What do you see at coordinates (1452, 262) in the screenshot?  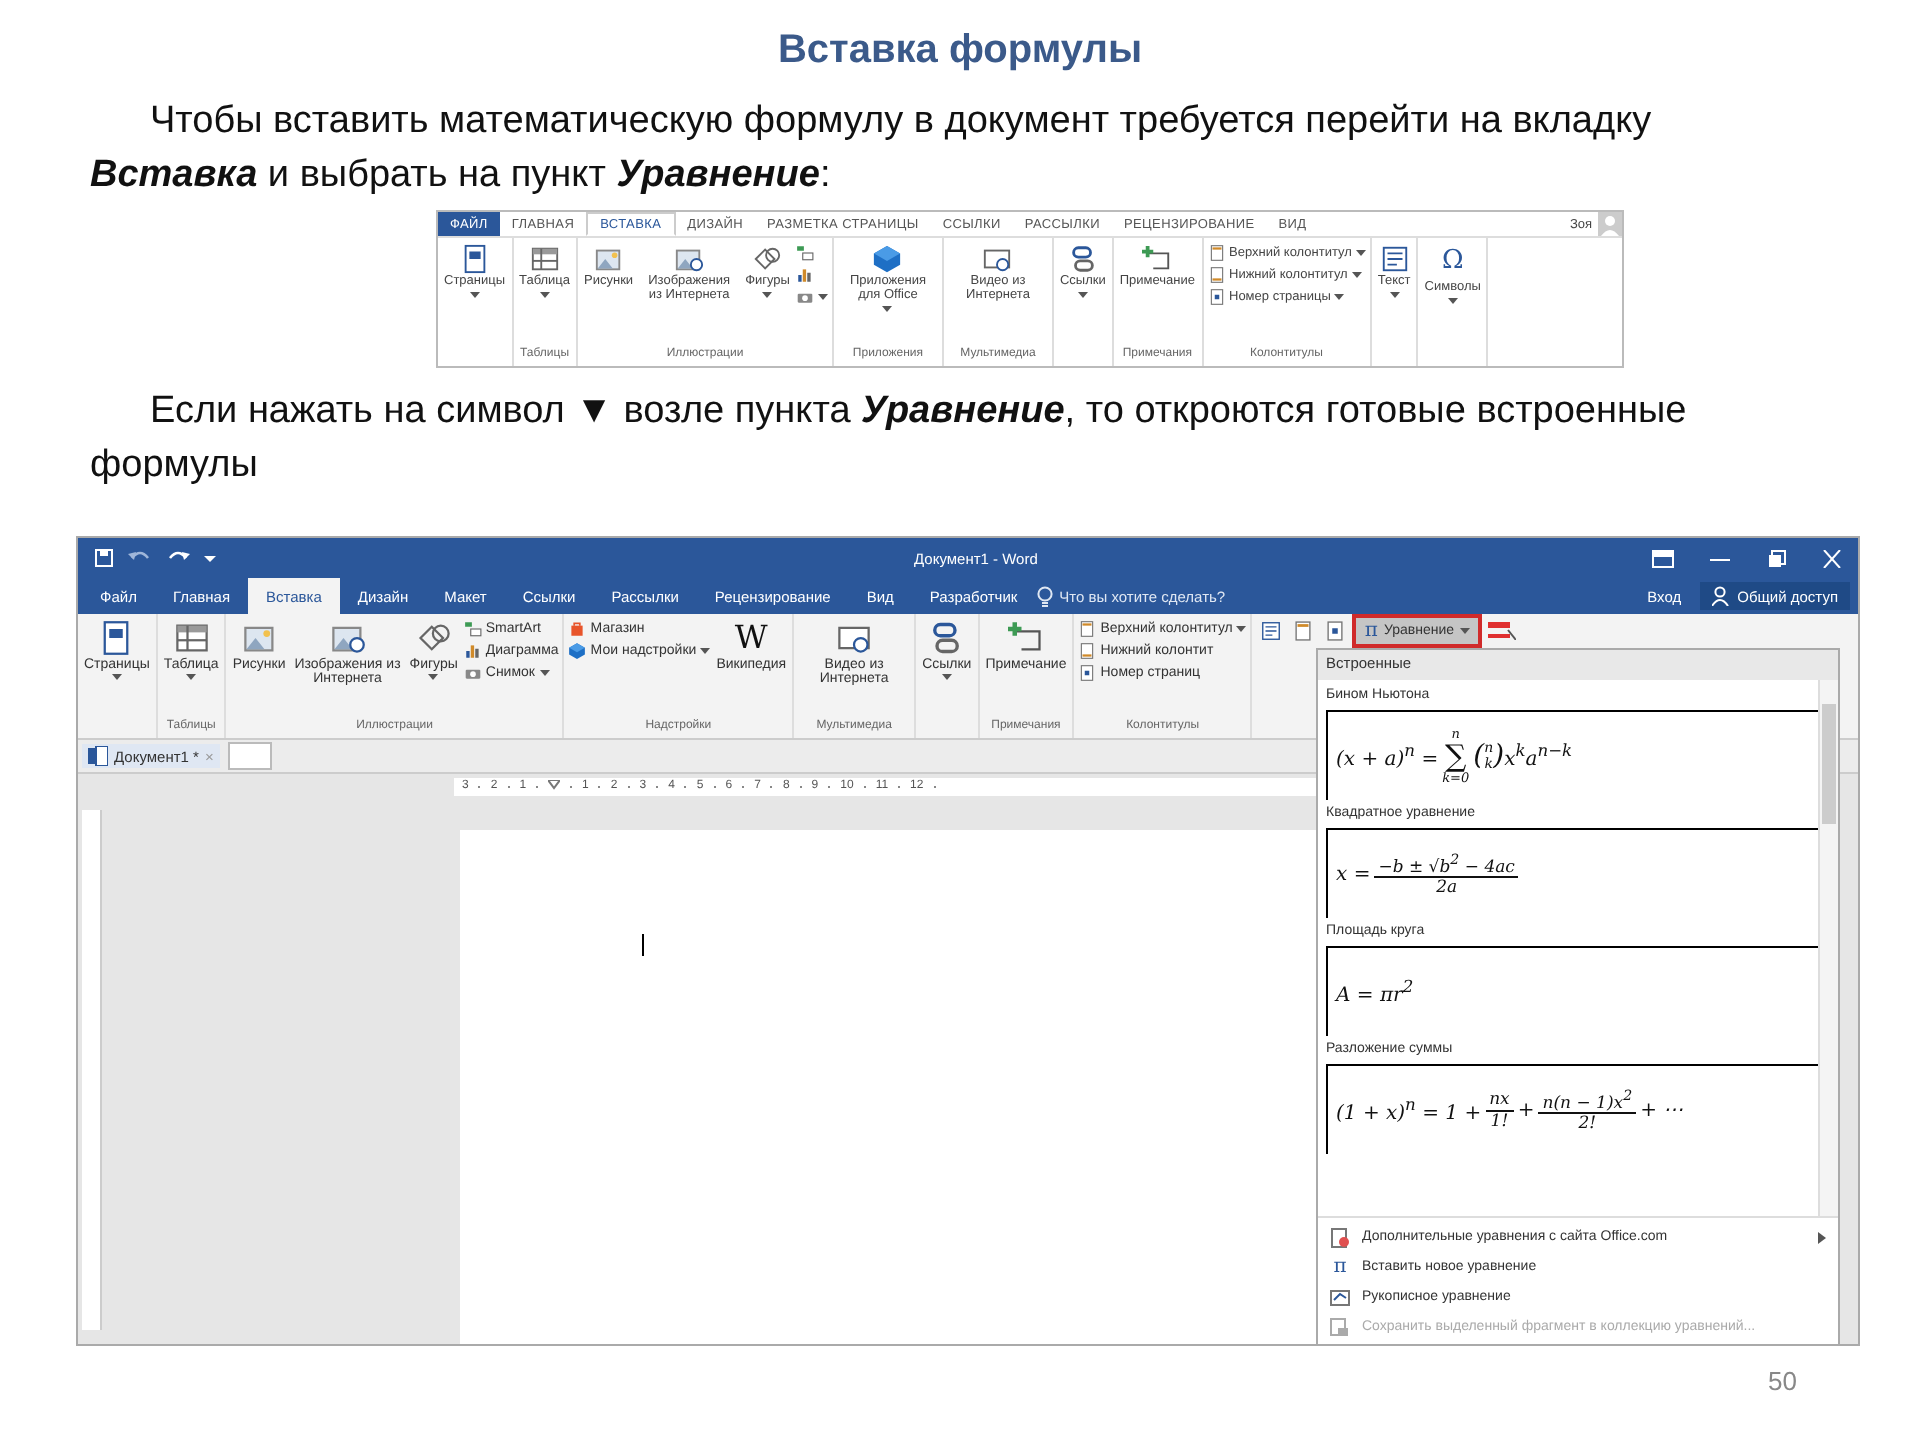 I see `symbol-icon: Ω` at bounding box center [1452, 262].